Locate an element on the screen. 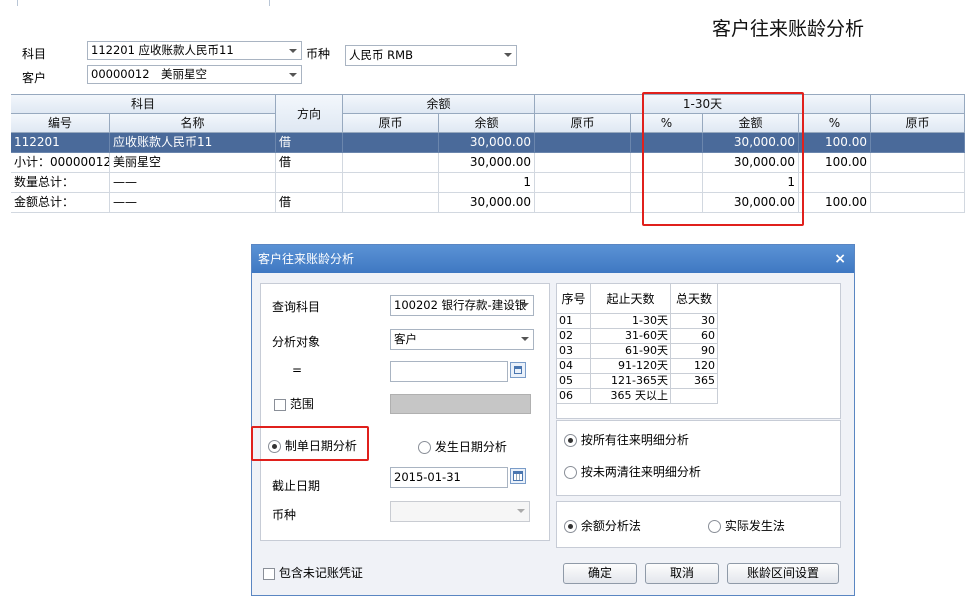  customer-select: 00000012 美丽星空 is located at coordinates (194, 74).